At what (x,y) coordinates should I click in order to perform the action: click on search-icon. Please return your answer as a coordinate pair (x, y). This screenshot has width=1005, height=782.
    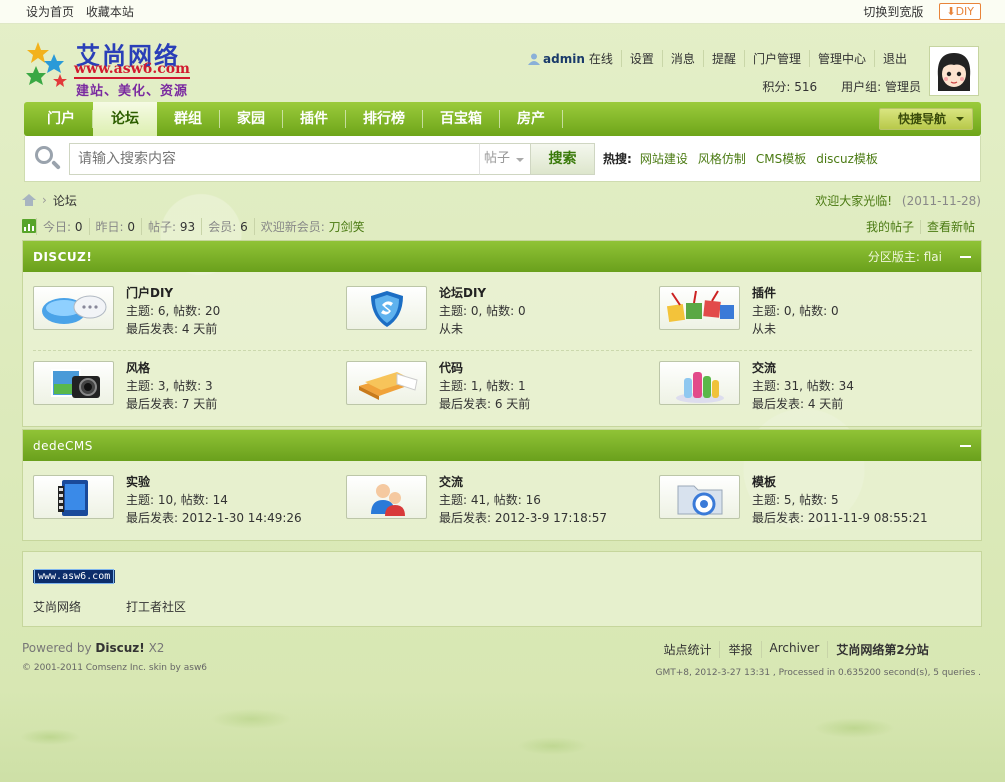
    Looking at the image, I should click on (48, 159).